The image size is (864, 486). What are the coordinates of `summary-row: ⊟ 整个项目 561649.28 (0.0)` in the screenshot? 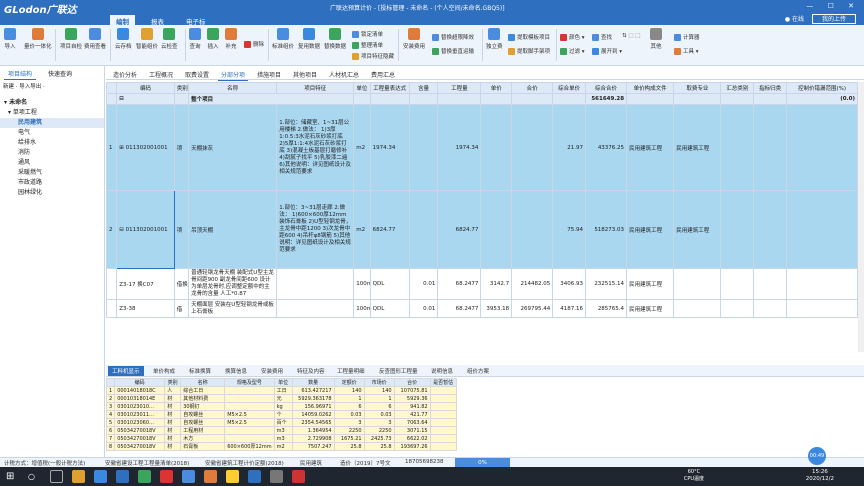 It's located at (482, 99).